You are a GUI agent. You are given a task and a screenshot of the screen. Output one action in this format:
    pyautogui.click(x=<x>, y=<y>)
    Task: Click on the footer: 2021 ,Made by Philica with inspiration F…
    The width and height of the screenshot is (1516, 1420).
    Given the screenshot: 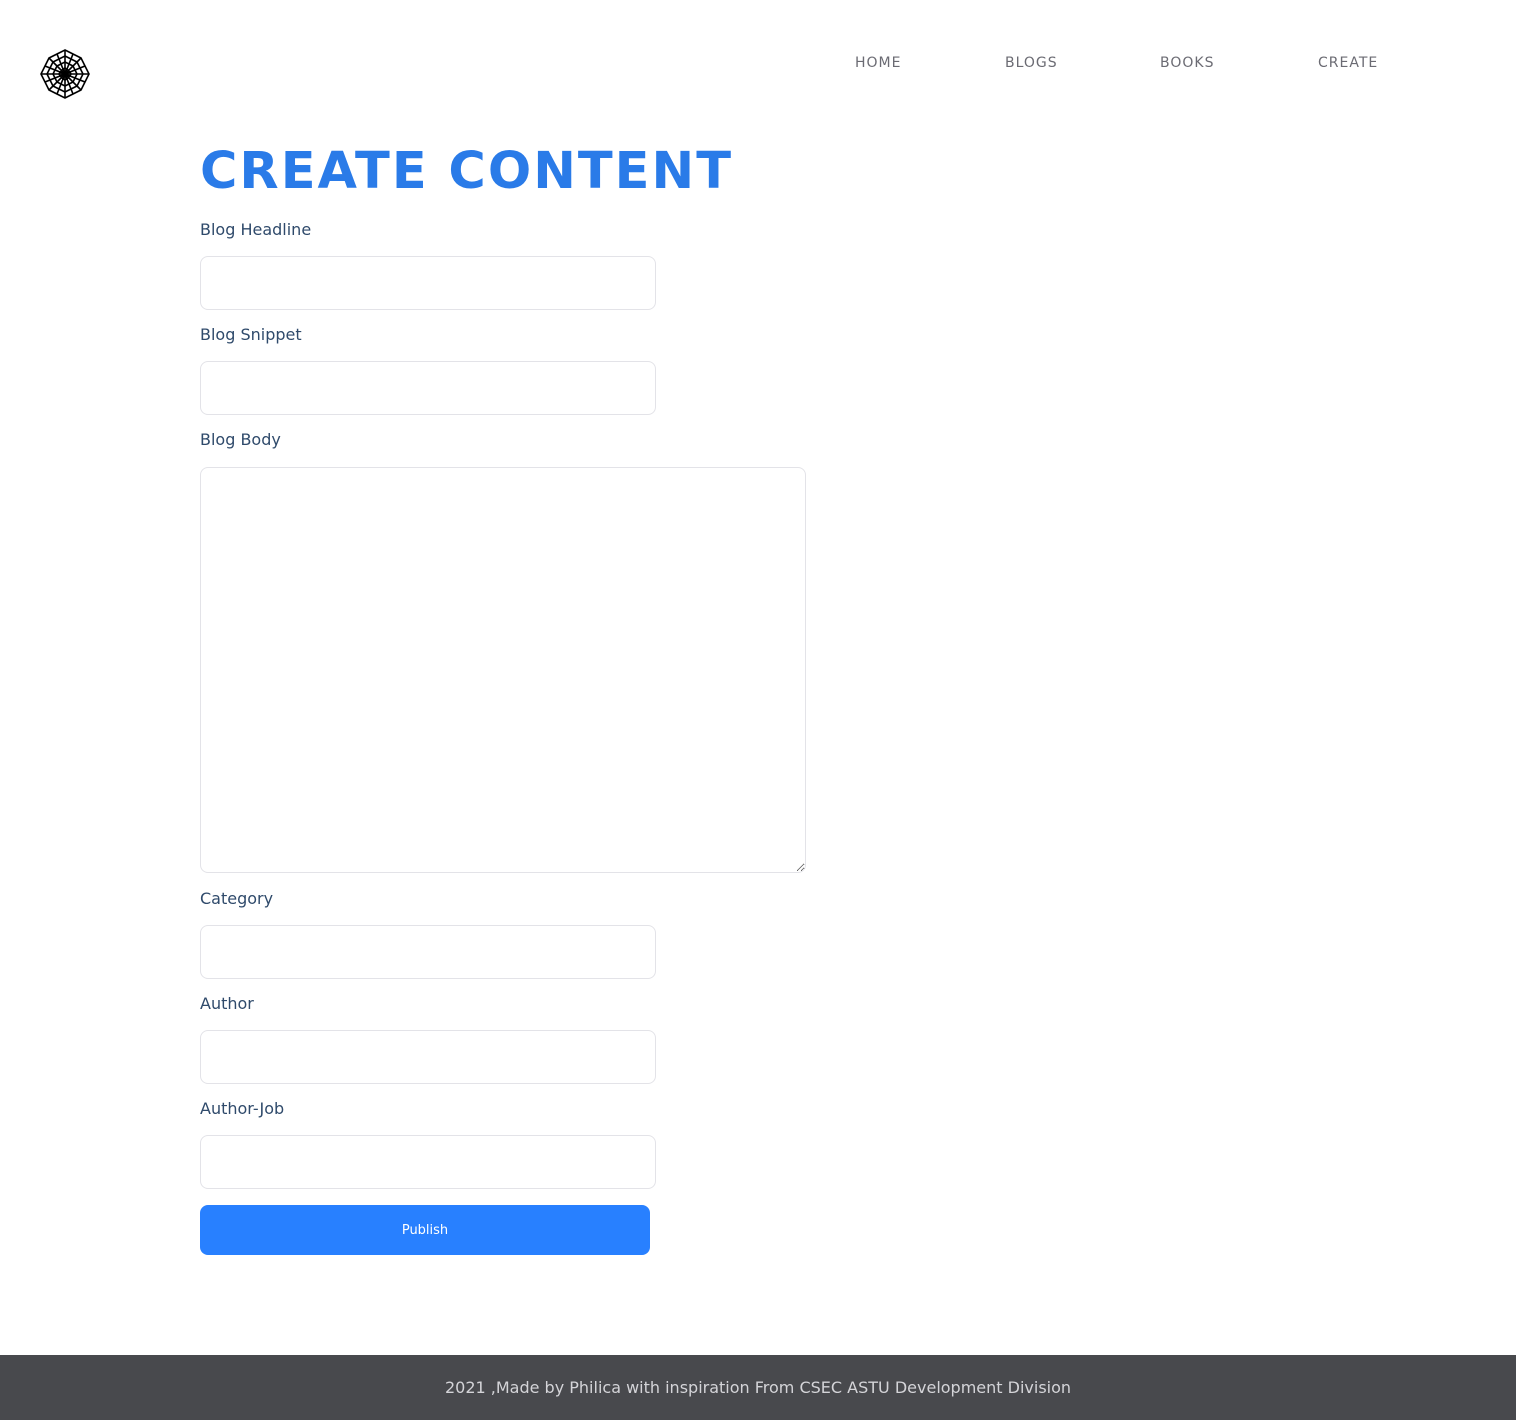 What is the action you would take?
    pyautogui.click(x=758, y=1387)
    